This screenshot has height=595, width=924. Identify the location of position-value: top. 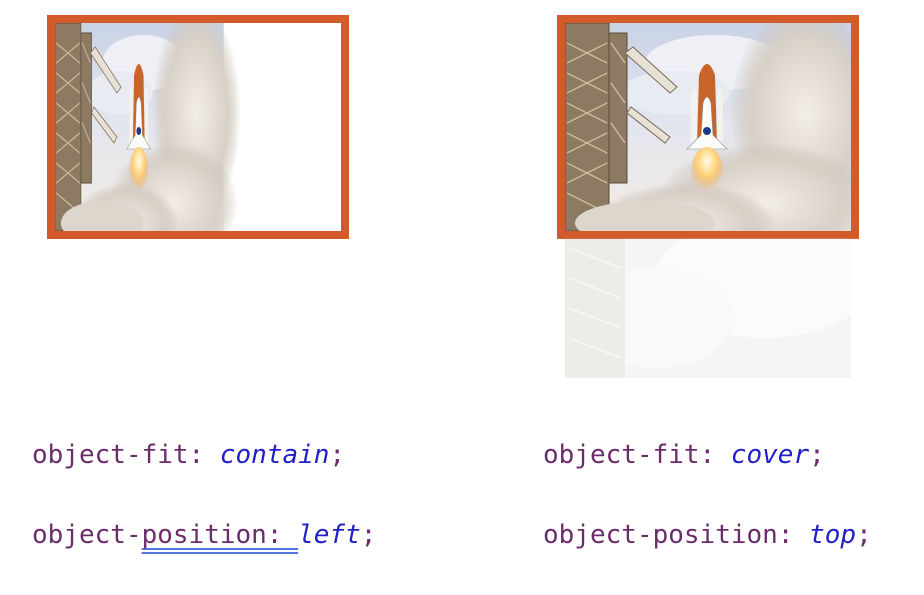
(833, 535).